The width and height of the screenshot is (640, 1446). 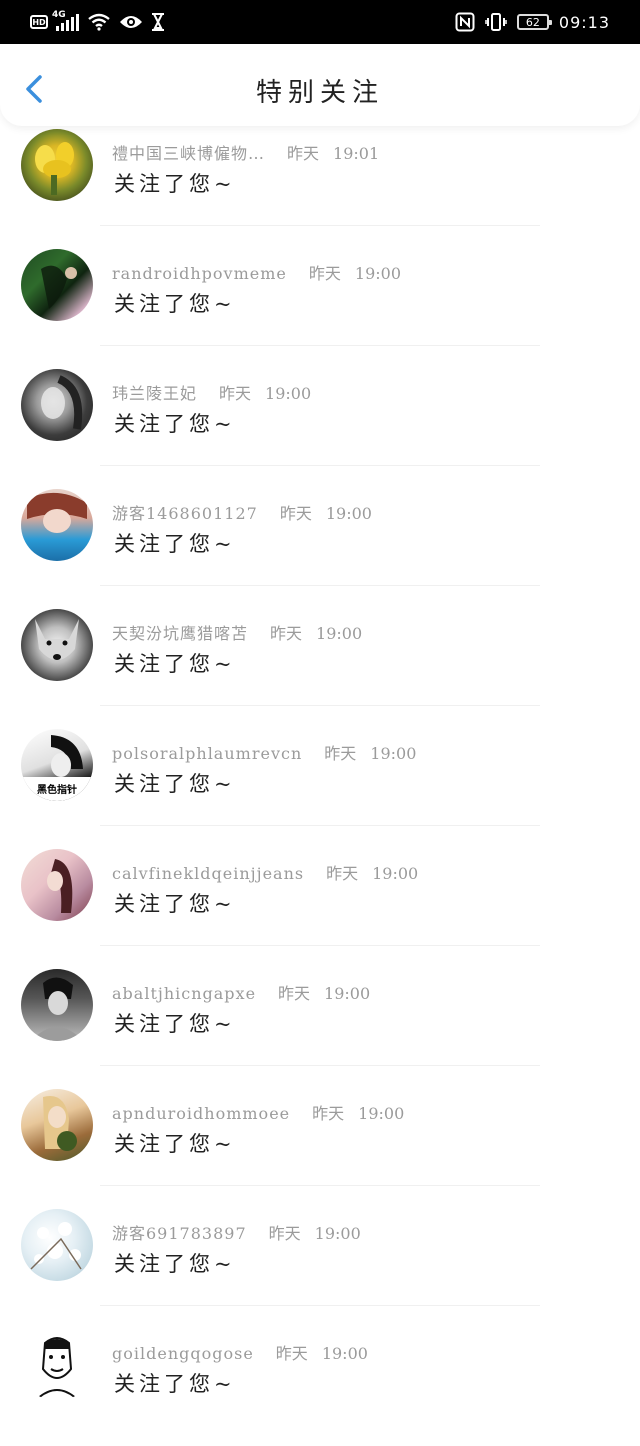 What do you see at coordinates (185, 513) in the screenshot?
I see `user-name: 游客1468601127` at bounding box center [185, 513].